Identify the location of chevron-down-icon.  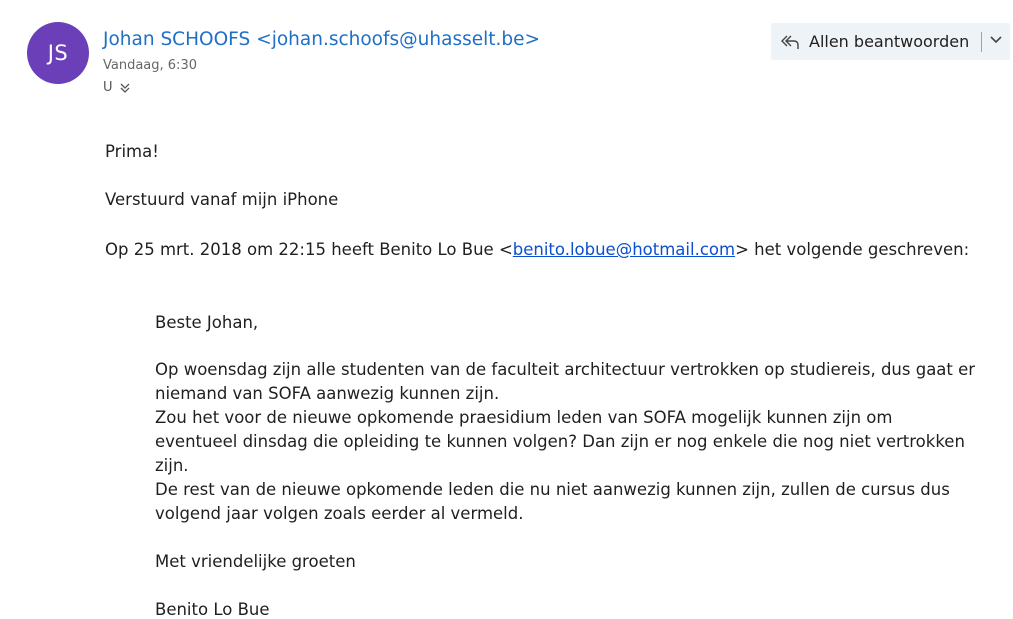
(996, 41).